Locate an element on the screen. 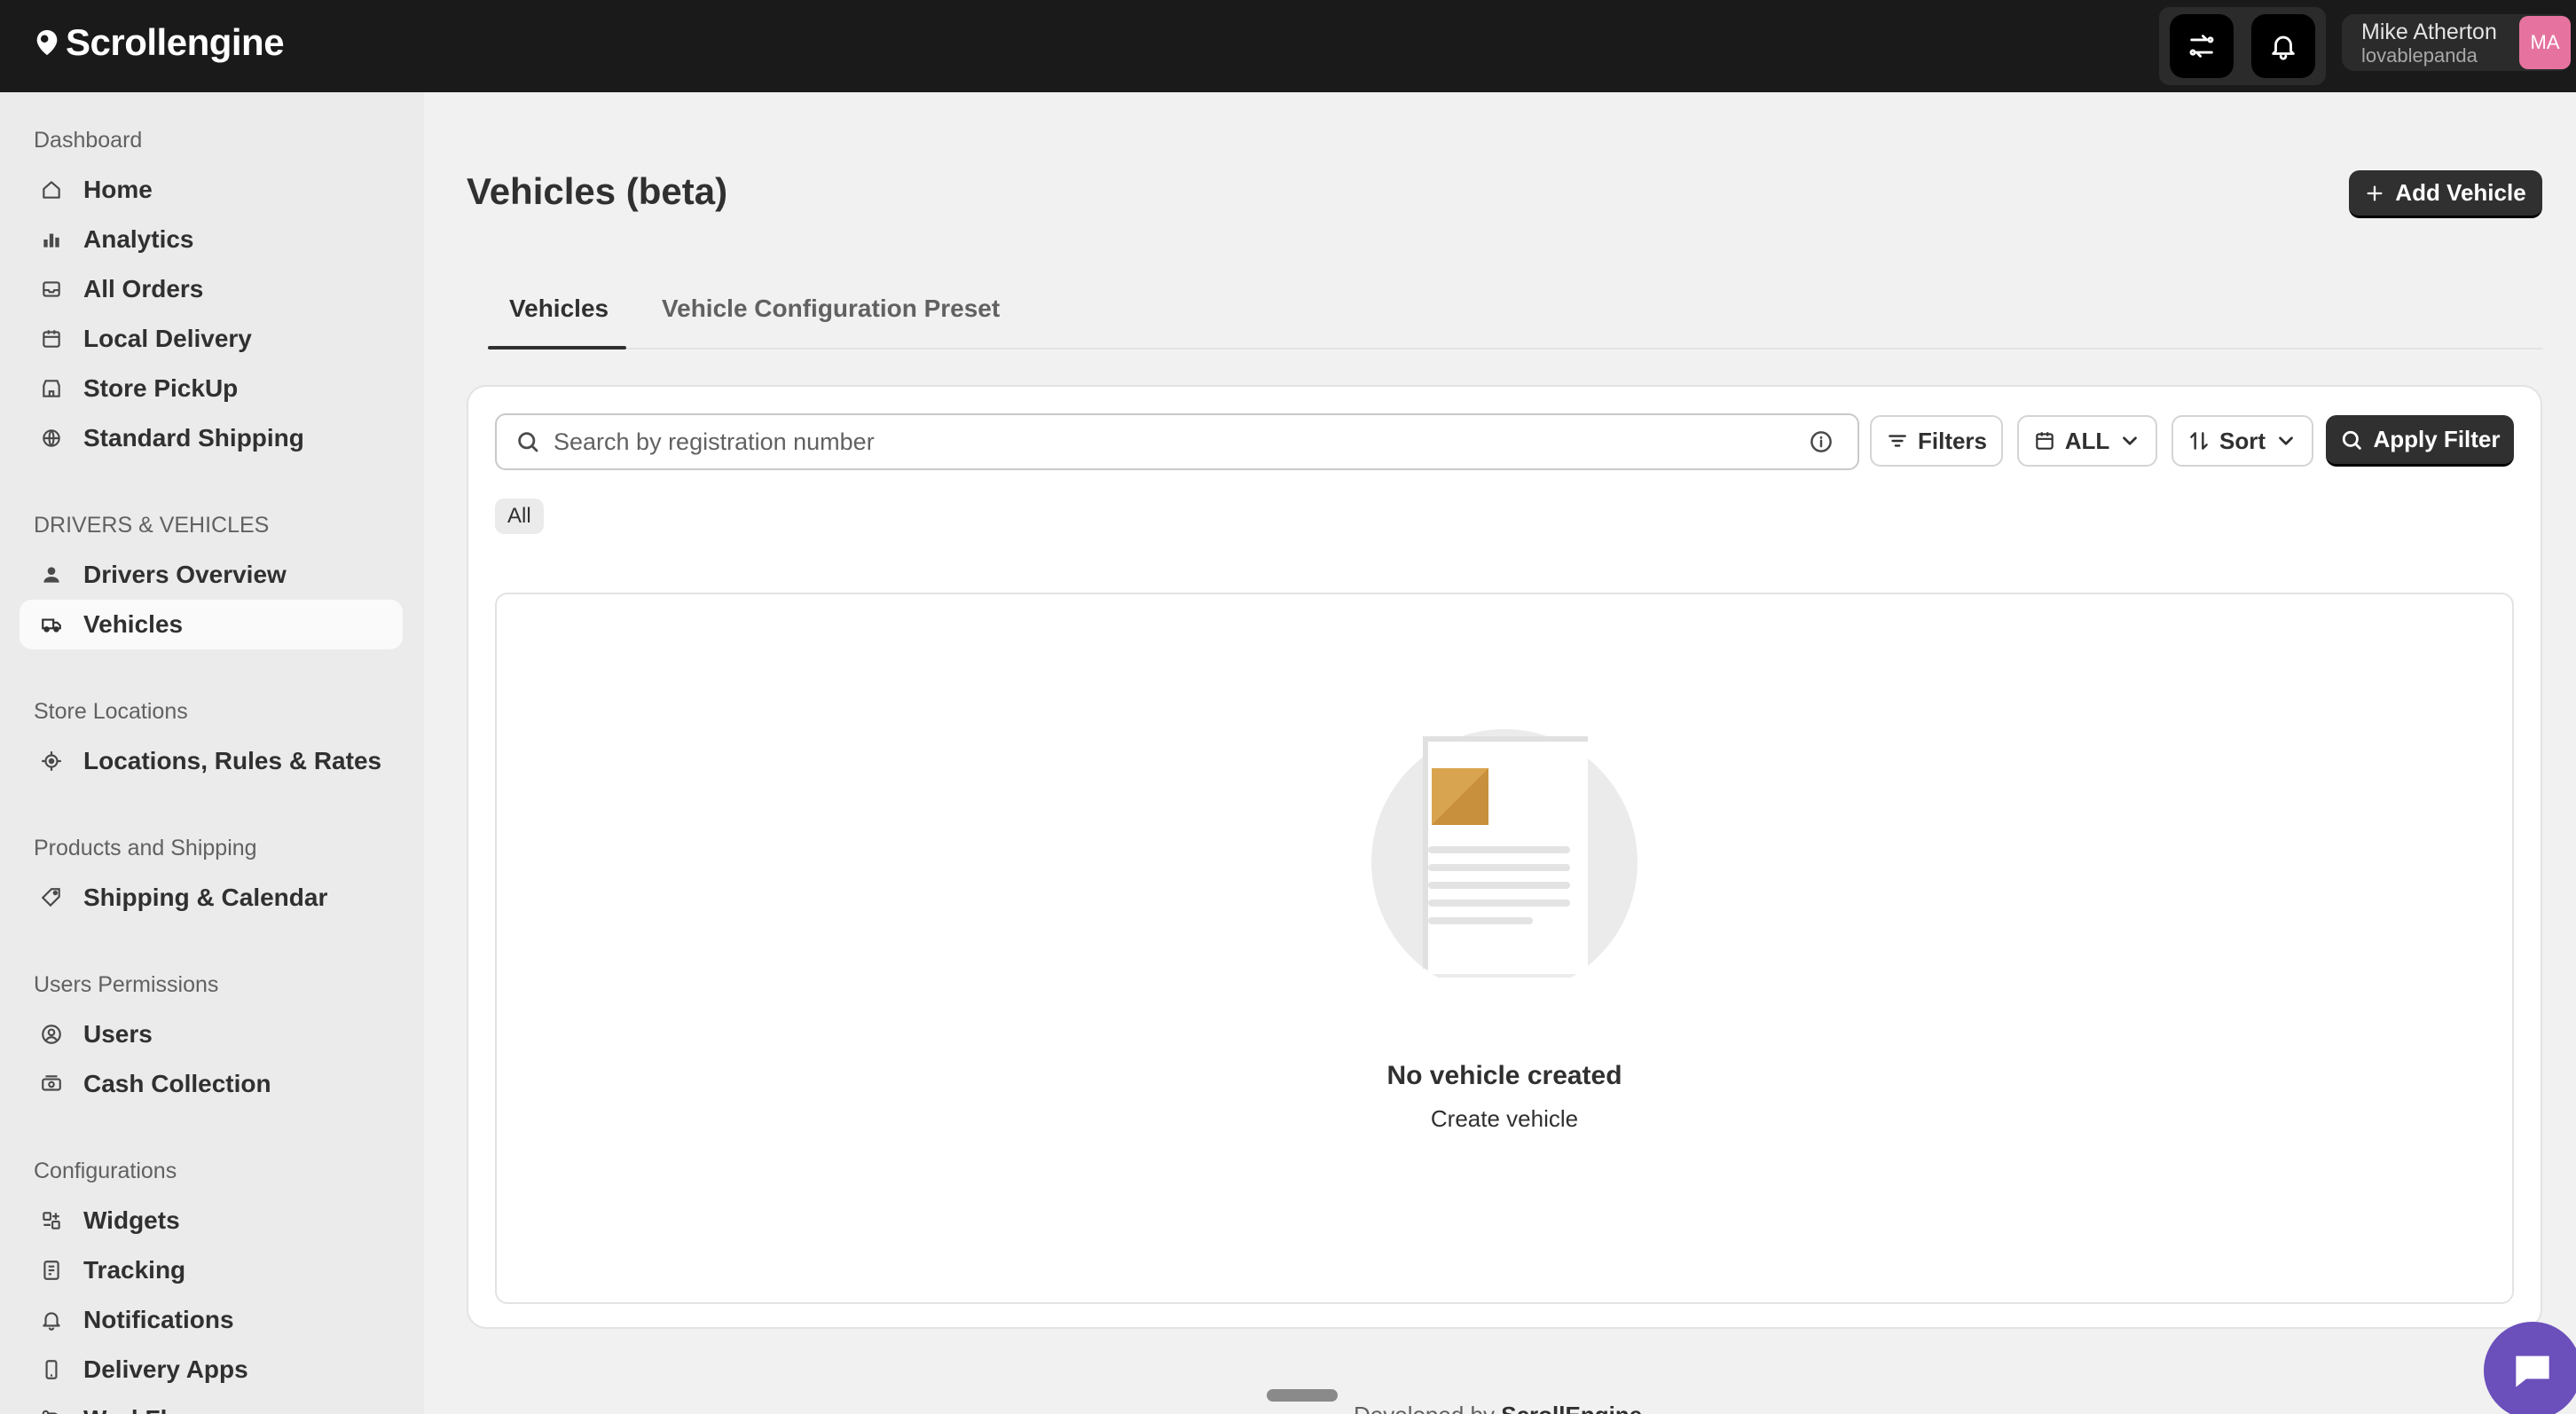 The image size is (2576, 1414). sidebar-item-analytics: Analytics is located at coordinates (211, 239).